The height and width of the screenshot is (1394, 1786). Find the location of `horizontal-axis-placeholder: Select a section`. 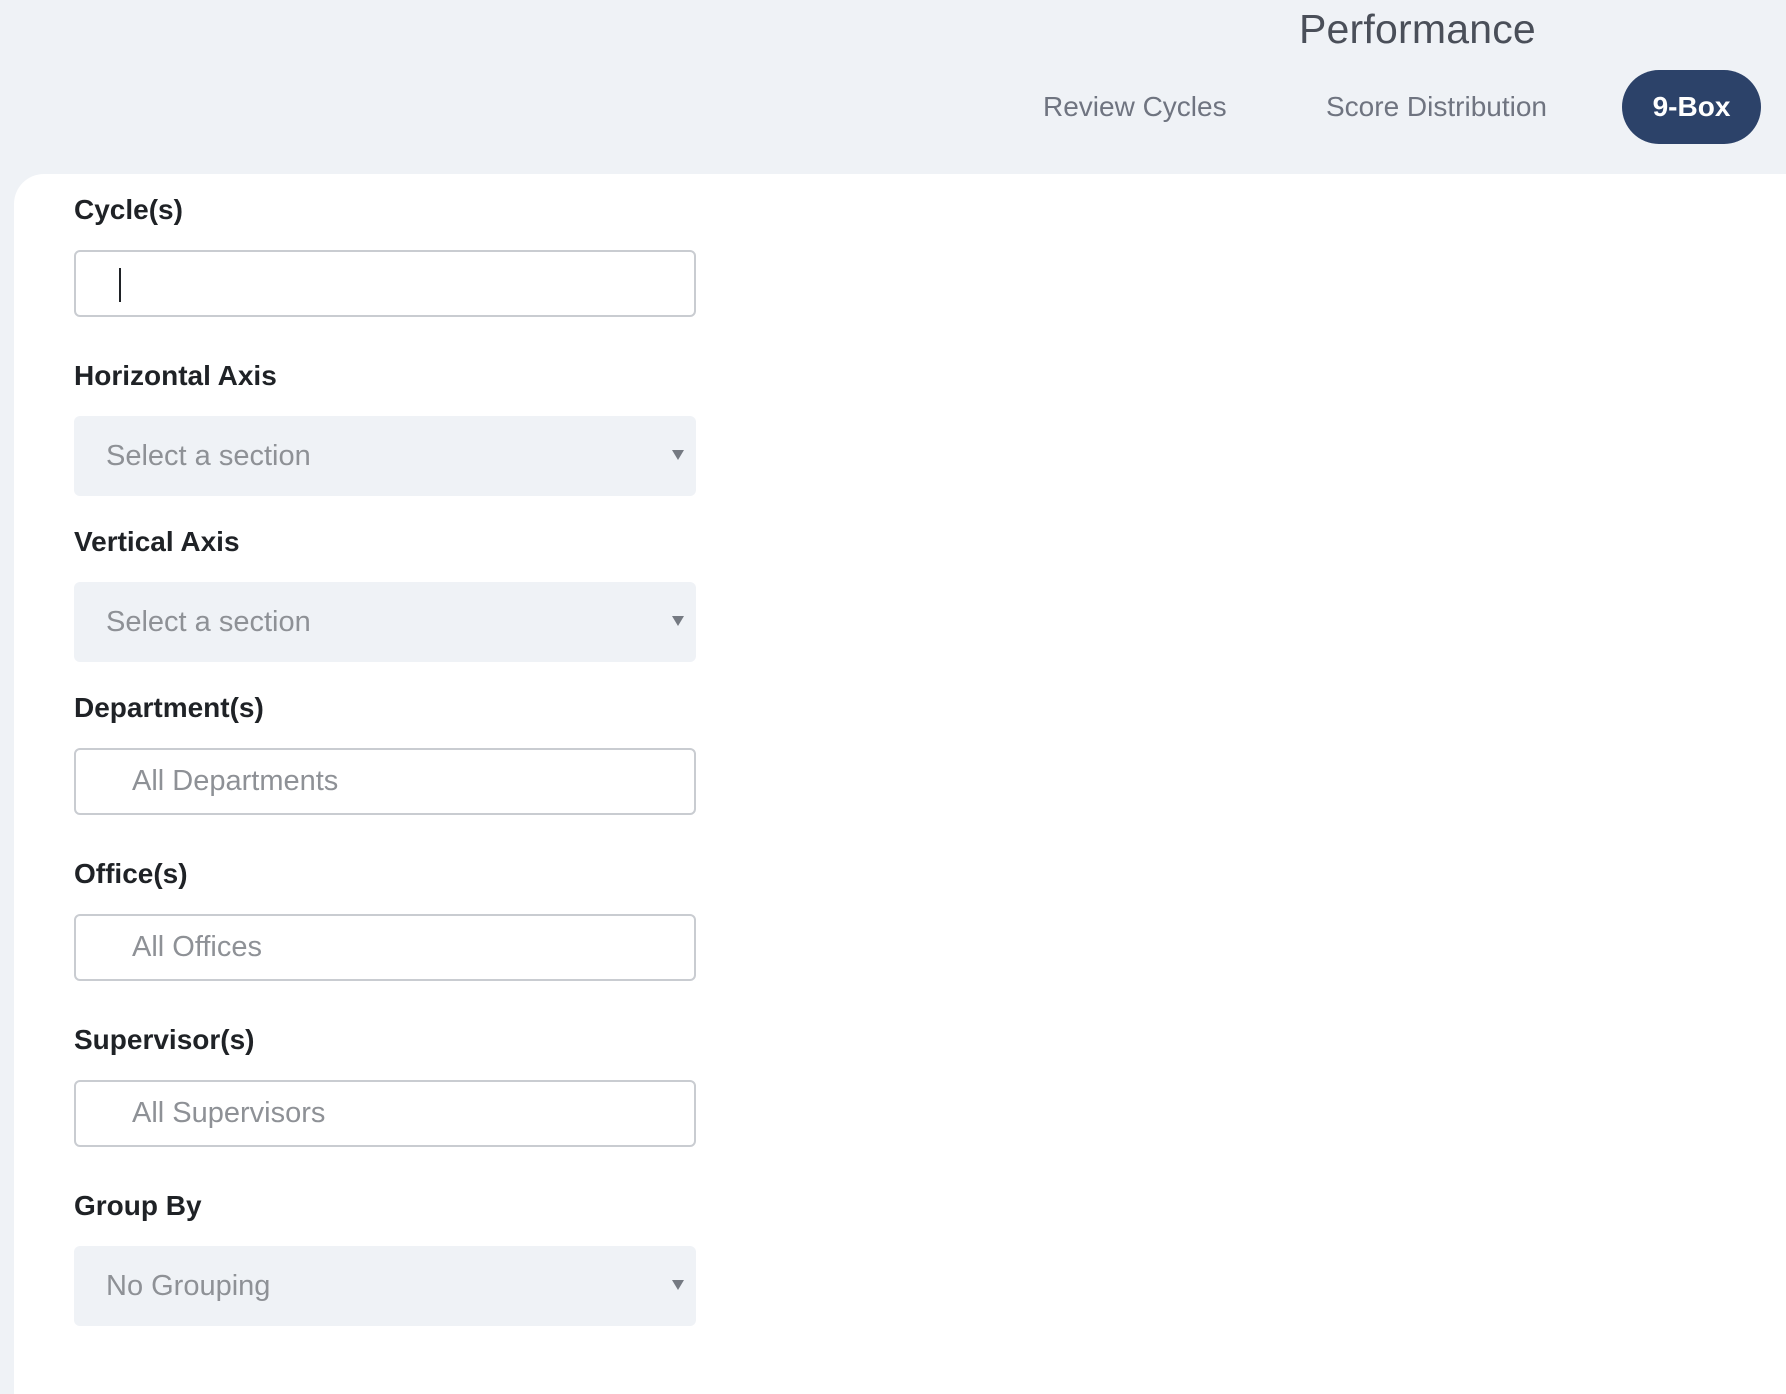

horizontal-axis-placeholder: Select a section is located at coordinates (208, 456).